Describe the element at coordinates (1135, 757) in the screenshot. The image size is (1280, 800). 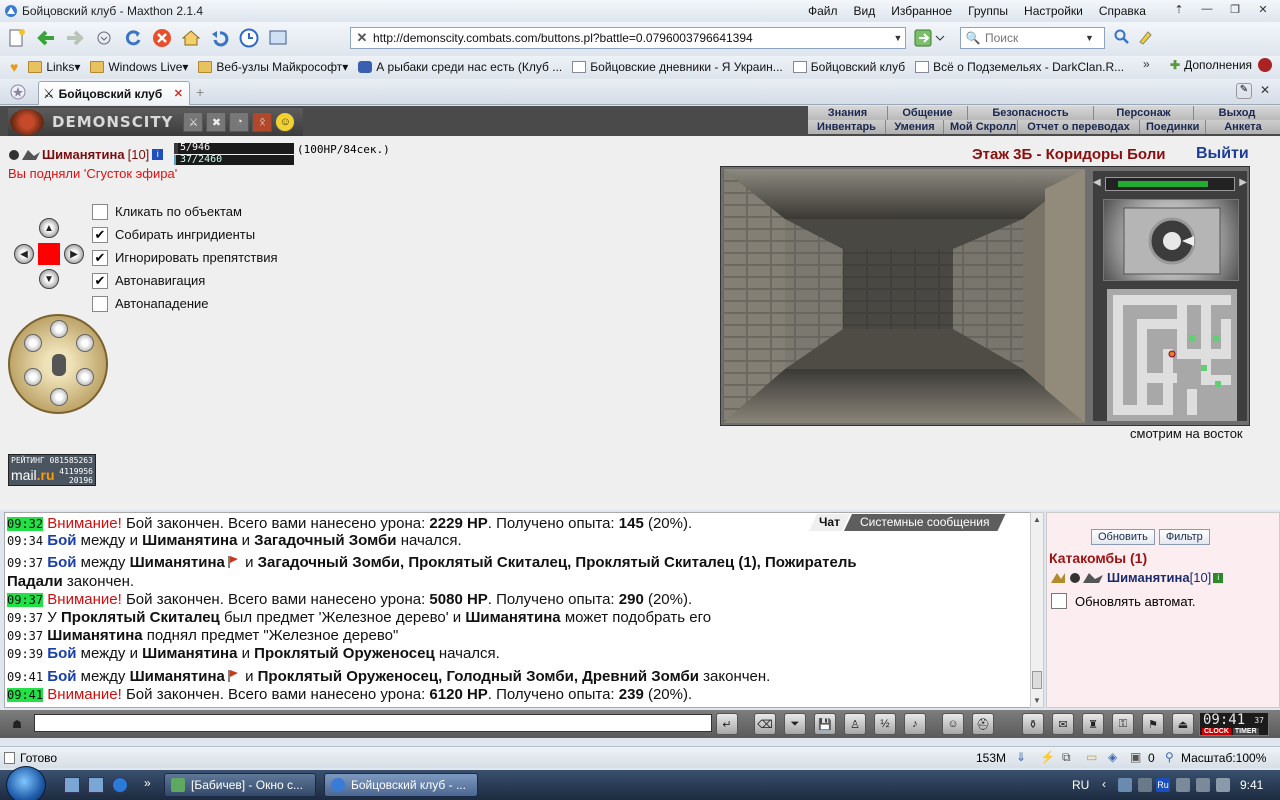
I see `lock-status-icon: ▣` at that location.